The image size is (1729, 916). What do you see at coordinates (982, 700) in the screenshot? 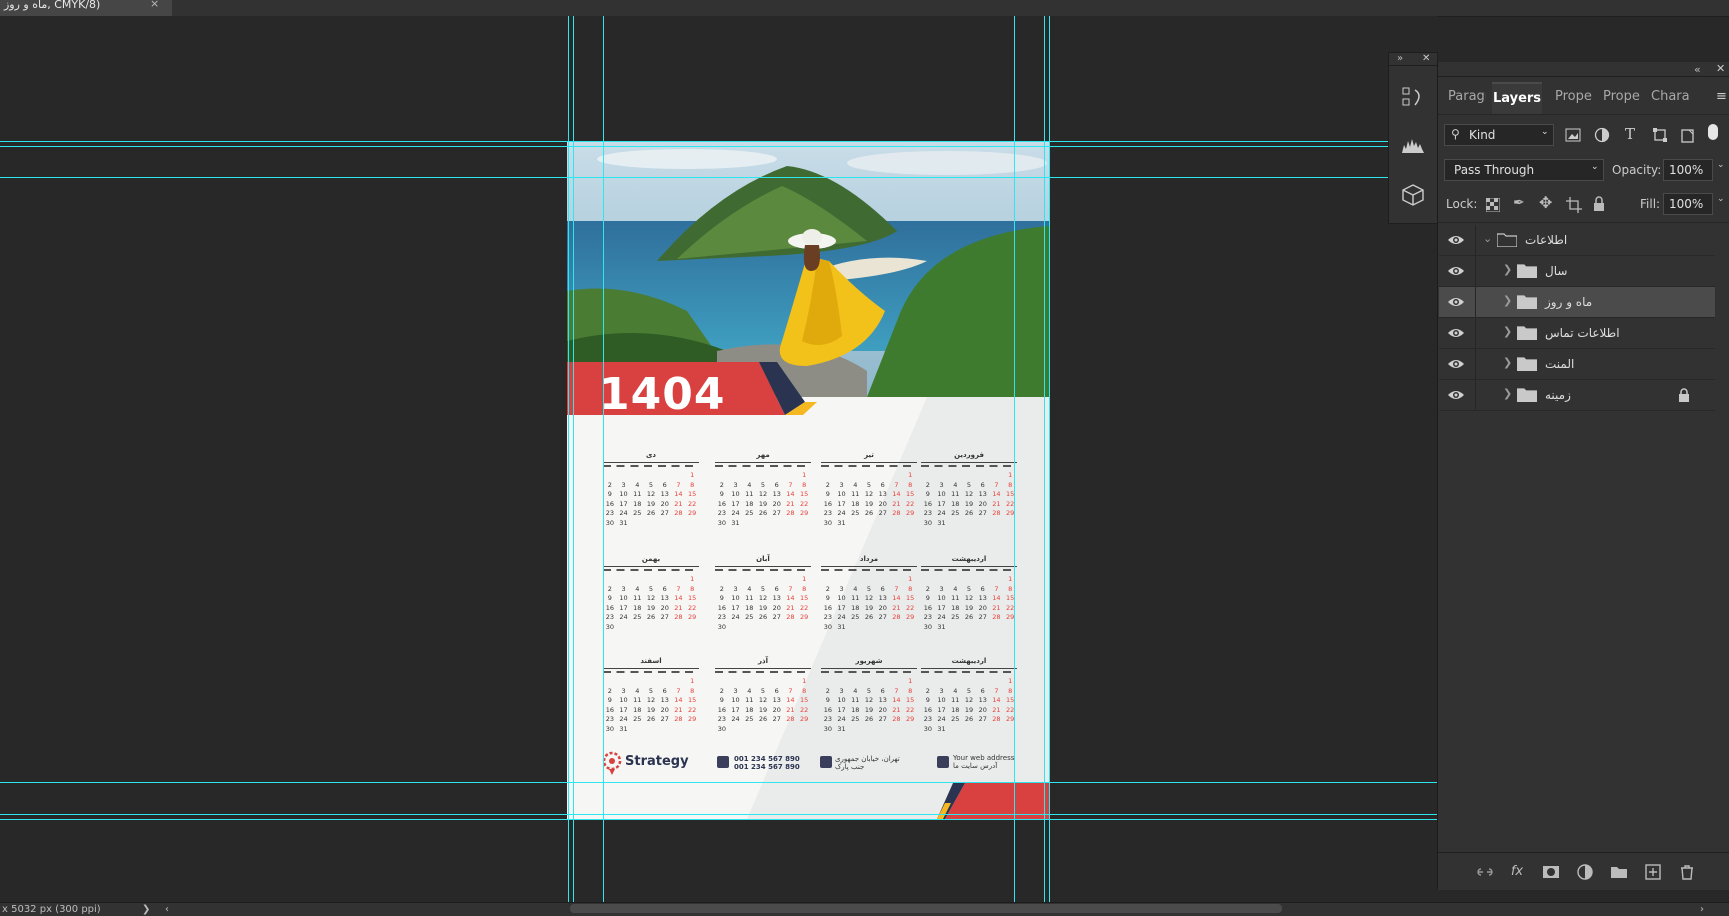
I see `day-cell: 13` at bounding box center [982, 700].